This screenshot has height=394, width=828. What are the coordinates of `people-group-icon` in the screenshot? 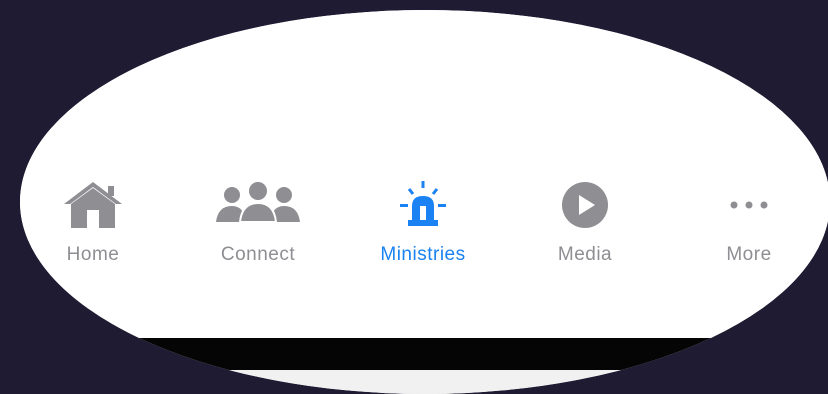 It's located at (258, 205).